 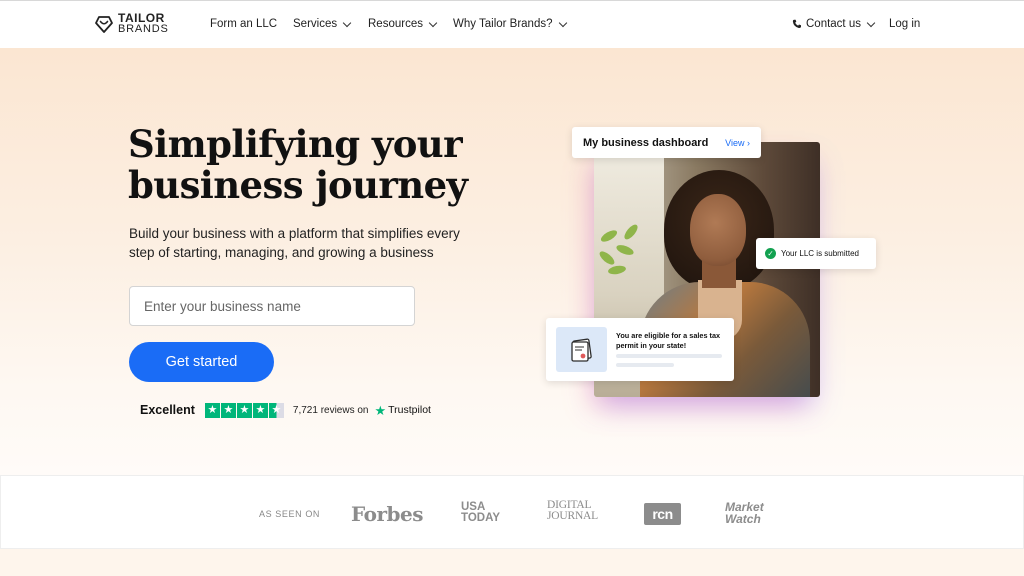 I want to click on trustpilot-brand-label: Trustpilot, so click(x=409, y=410).